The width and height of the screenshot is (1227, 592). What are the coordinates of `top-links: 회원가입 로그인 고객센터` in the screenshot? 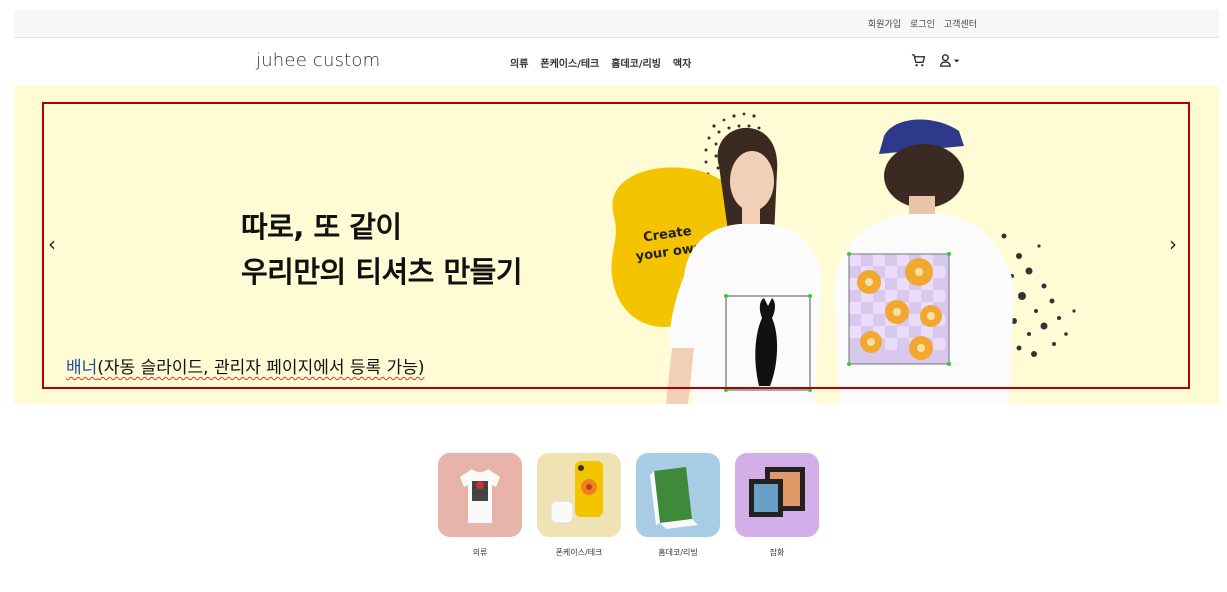 It's located at (922, 23).